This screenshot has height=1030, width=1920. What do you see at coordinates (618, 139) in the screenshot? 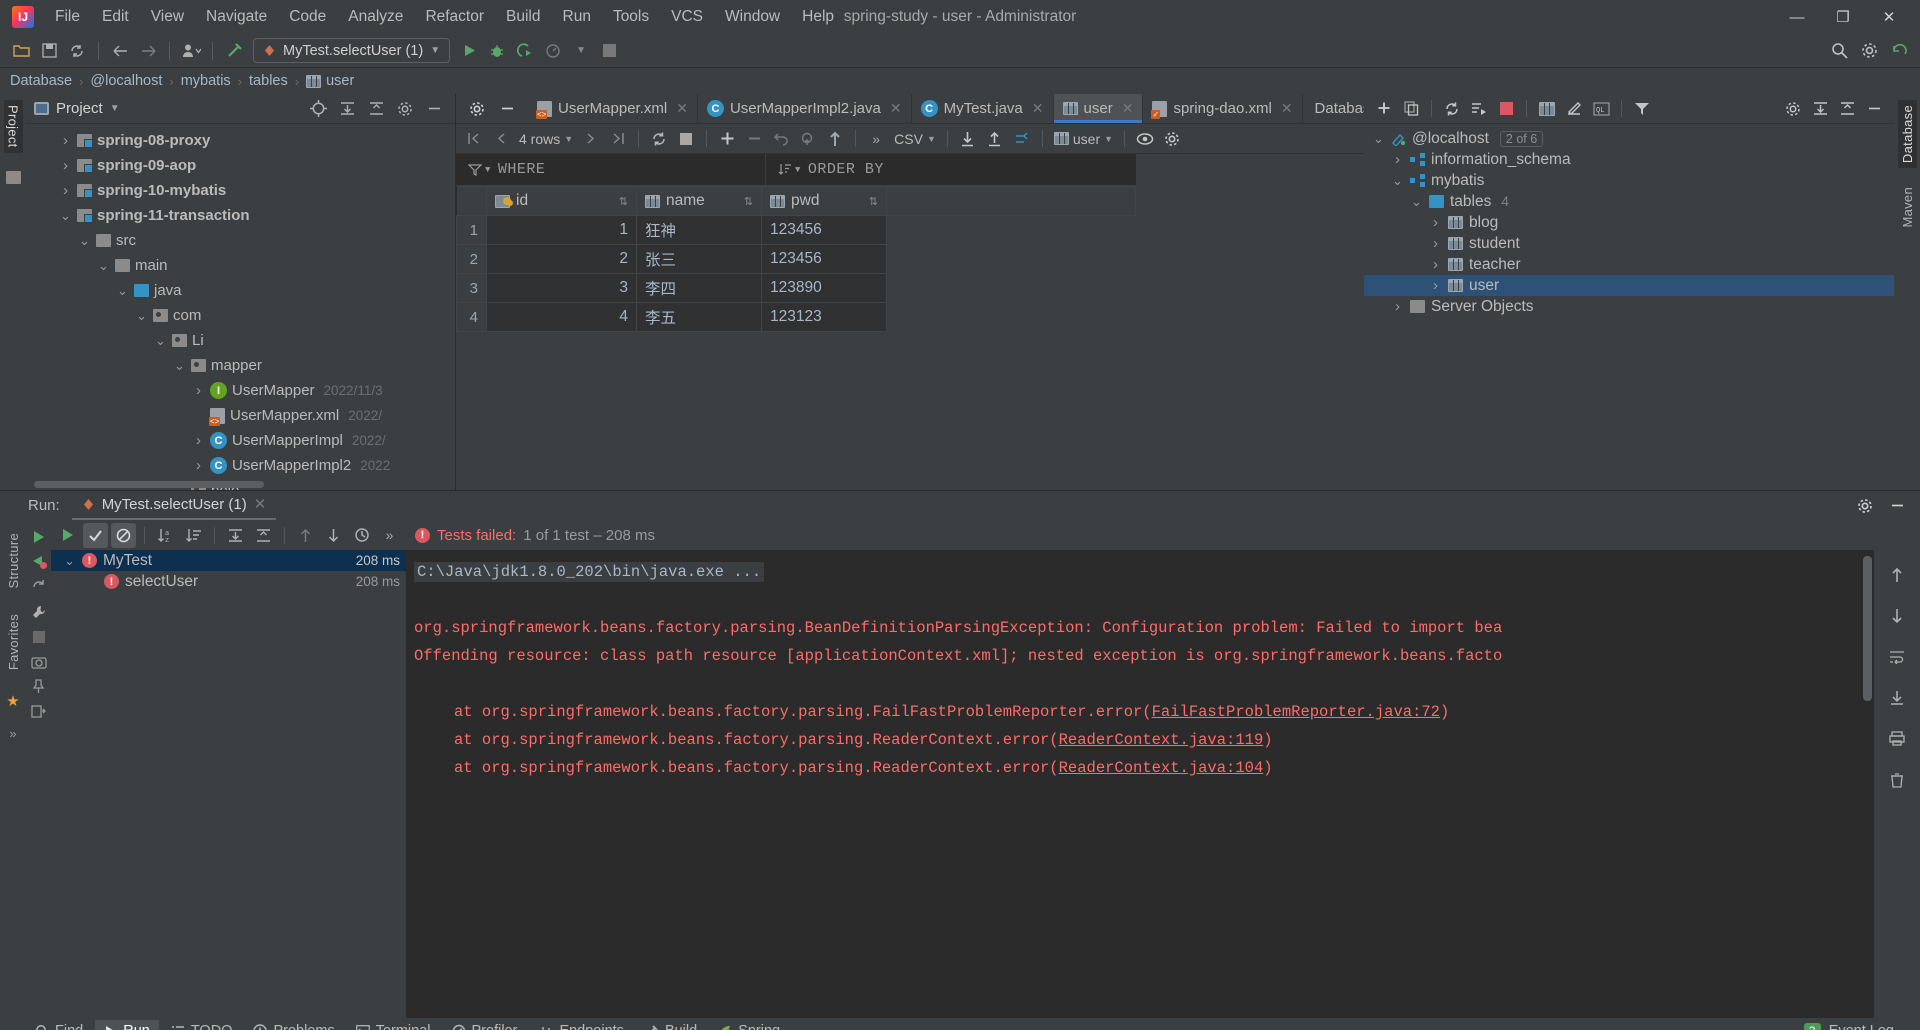
I see `last-page-icon` at bounding box center [618, 139].